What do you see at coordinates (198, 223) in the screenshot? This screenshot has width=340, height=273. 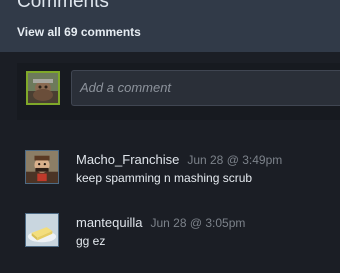 I see `comment-timestamp: Jun 28 @ 3:05pm` at bounding box center [198, 223].